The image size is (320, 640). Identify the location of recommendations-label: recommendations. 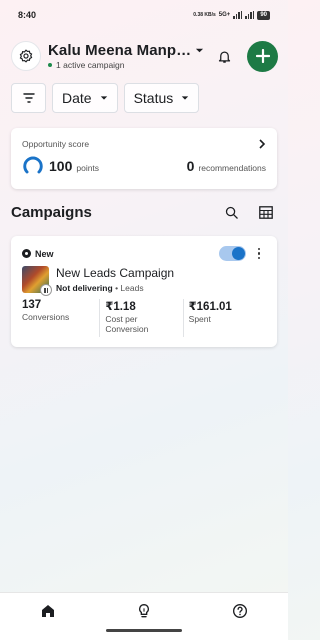
(232, 167).